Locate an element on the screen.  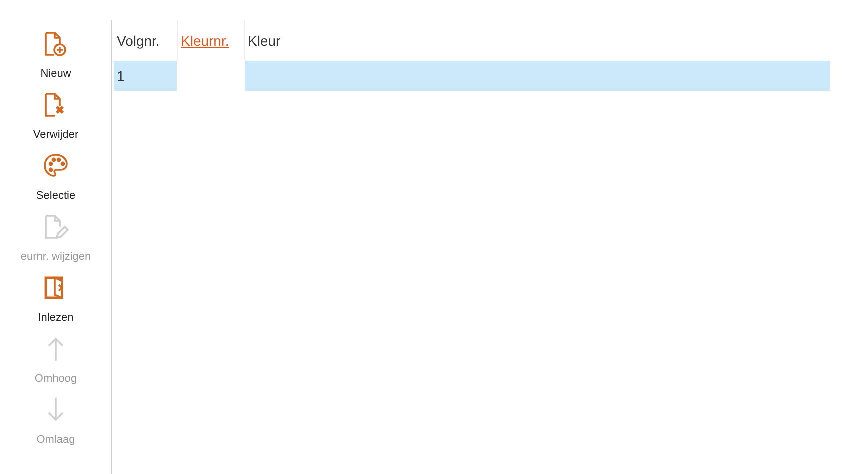
import-button: Inlezen is located at coordinates (56, 302).